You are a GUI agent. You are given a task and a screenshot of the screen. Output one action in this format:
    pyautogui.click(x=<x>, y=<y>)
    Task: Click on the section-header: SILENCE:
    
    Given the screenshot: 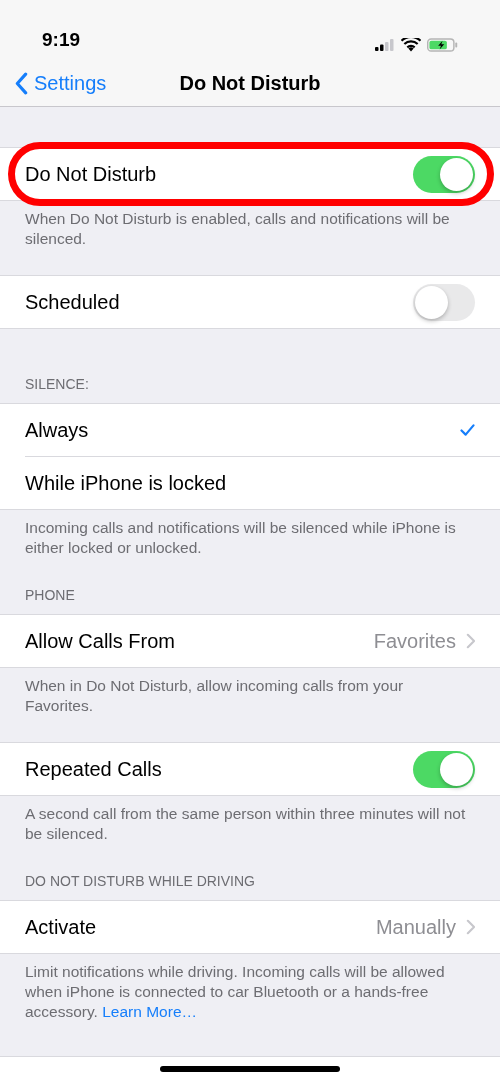 What is the action you would take?
    pyautogui.click(x=57, y=384)
    